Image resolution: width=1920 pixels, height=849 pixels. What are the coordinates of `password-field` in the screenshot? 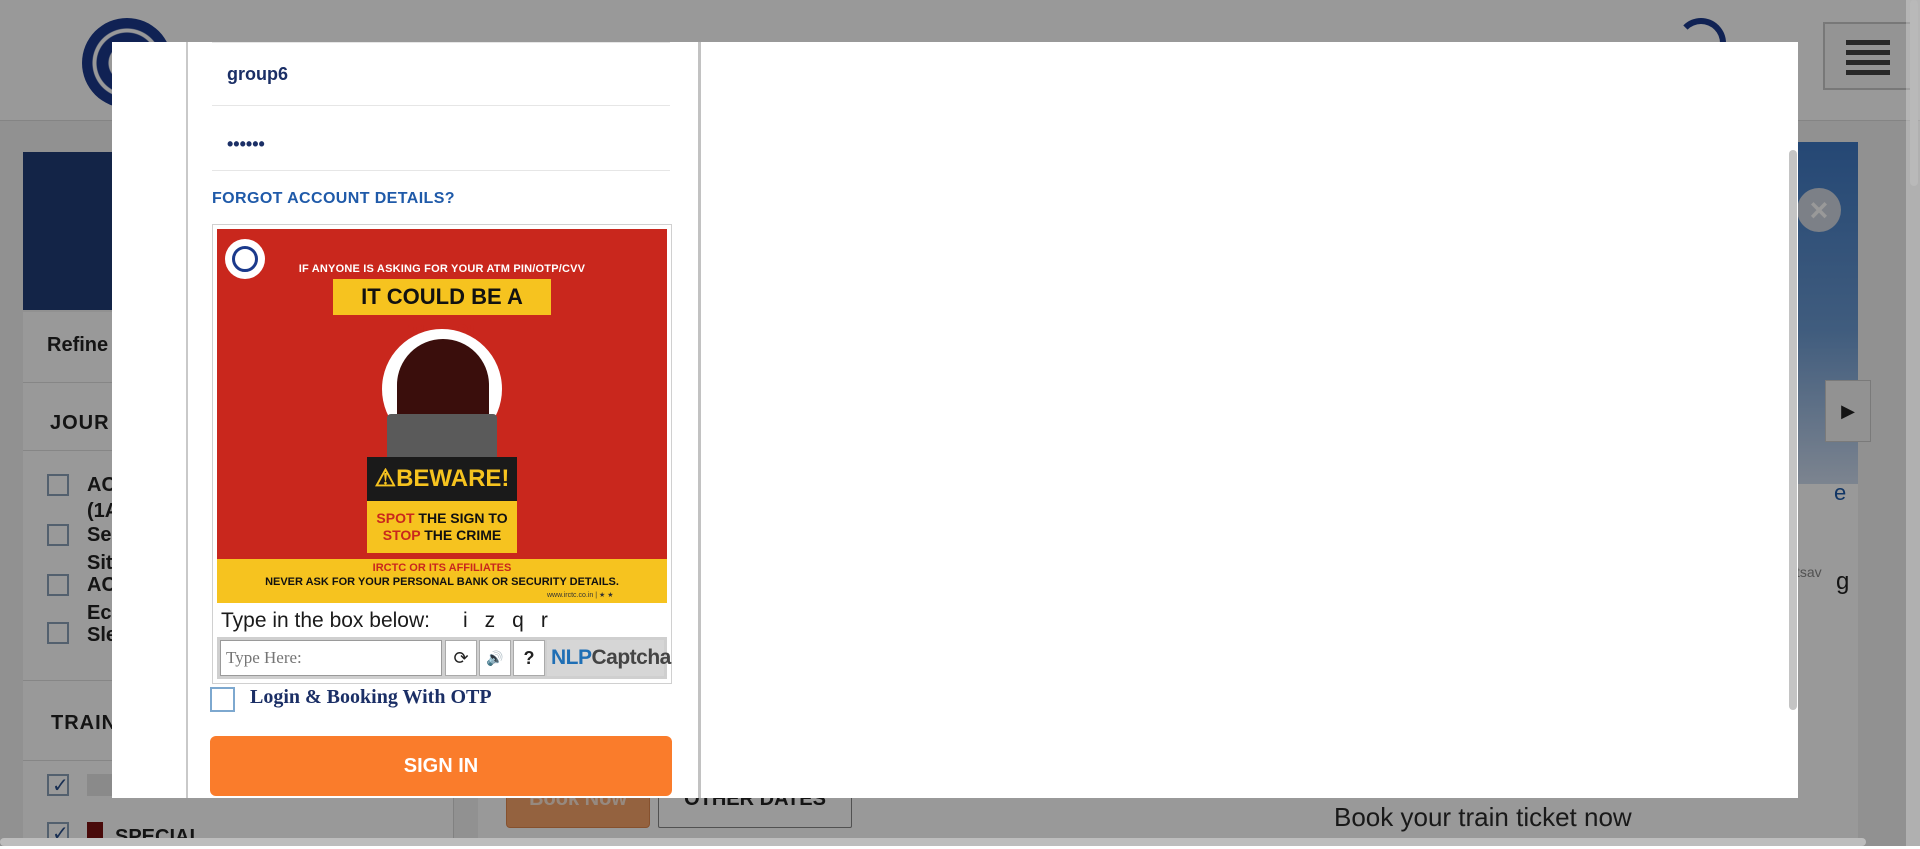 It's located at (441, 144).